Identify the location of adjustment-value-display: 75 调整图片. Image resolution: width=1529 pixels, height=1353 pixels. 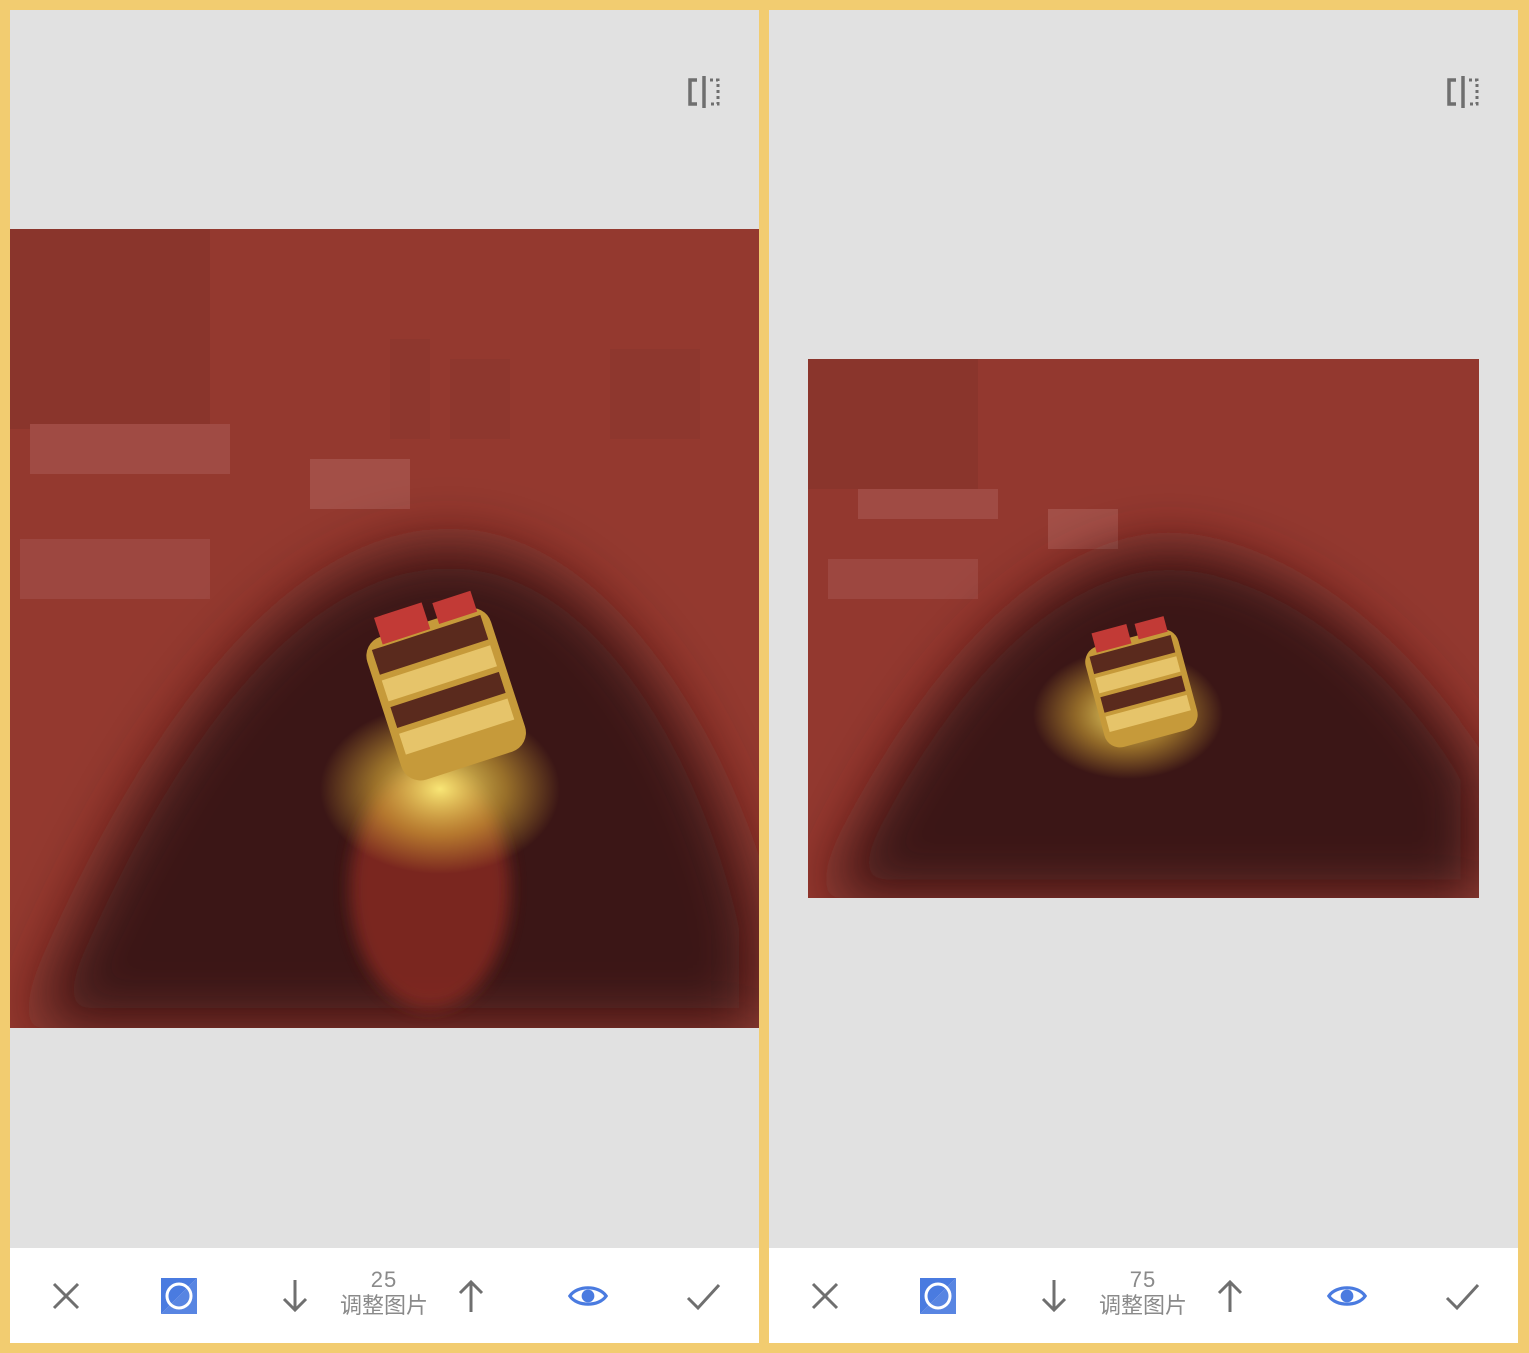
(1143, 1295).